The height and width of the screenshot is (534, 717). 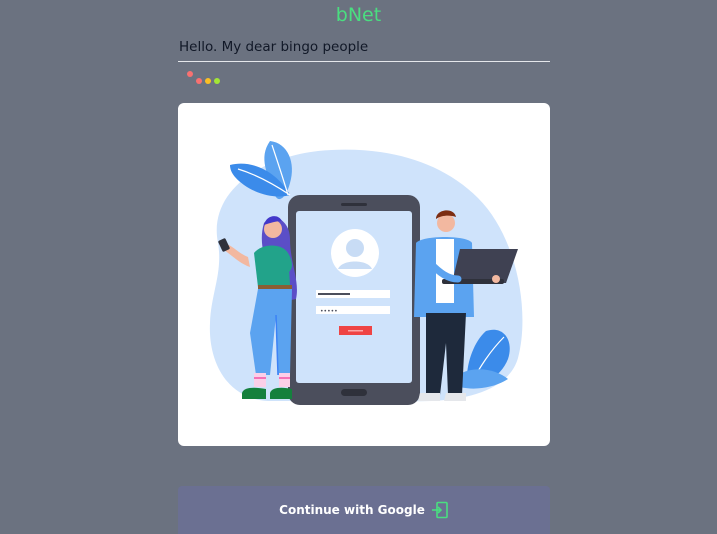 I want to click on message-line: Hello. My dear bingo people, so click(x=364, y=49).